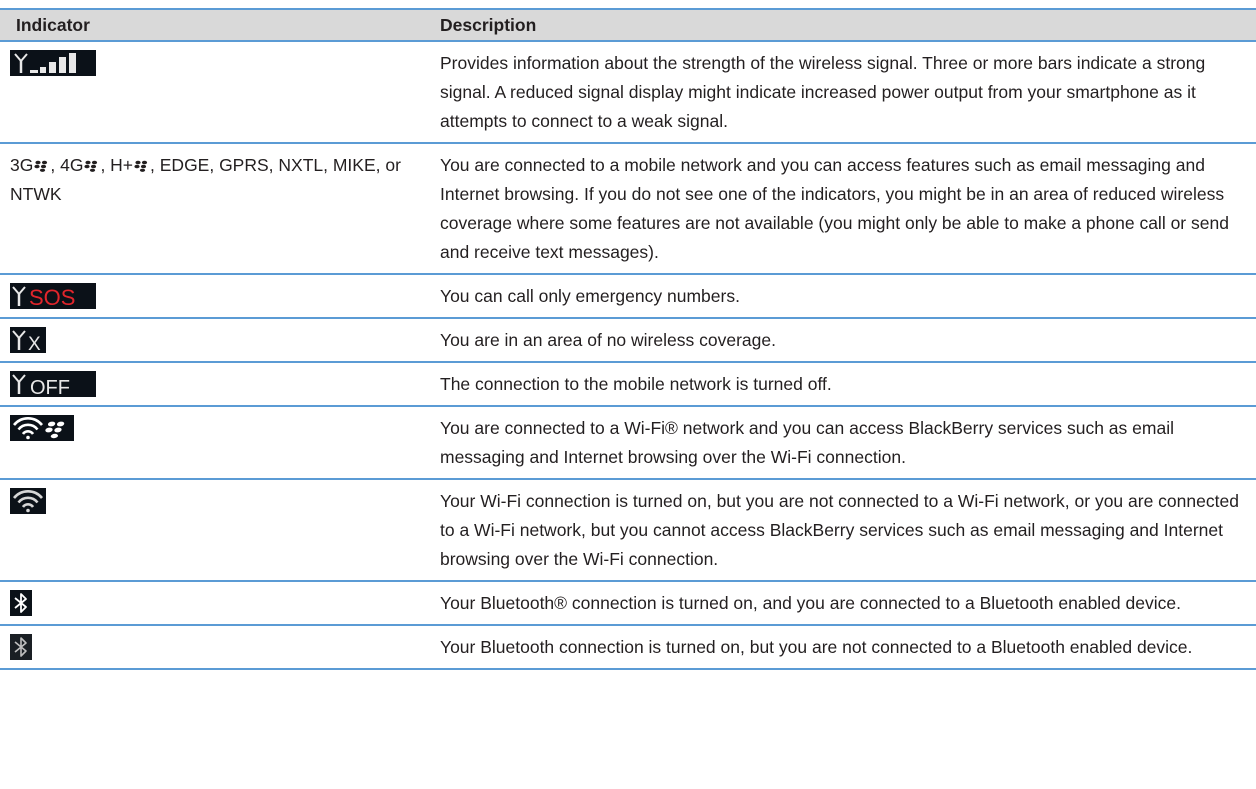 Image resolution: width=1256 pixels, height=789 pixels. I want to click on indicator-cell: SOS, so click(215, 296).